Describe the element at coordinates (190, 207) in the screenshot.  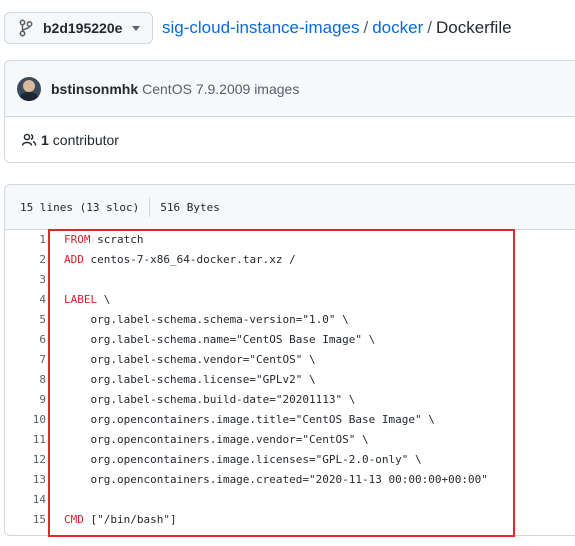
I see `file-size: 516 Bytes` at that location.